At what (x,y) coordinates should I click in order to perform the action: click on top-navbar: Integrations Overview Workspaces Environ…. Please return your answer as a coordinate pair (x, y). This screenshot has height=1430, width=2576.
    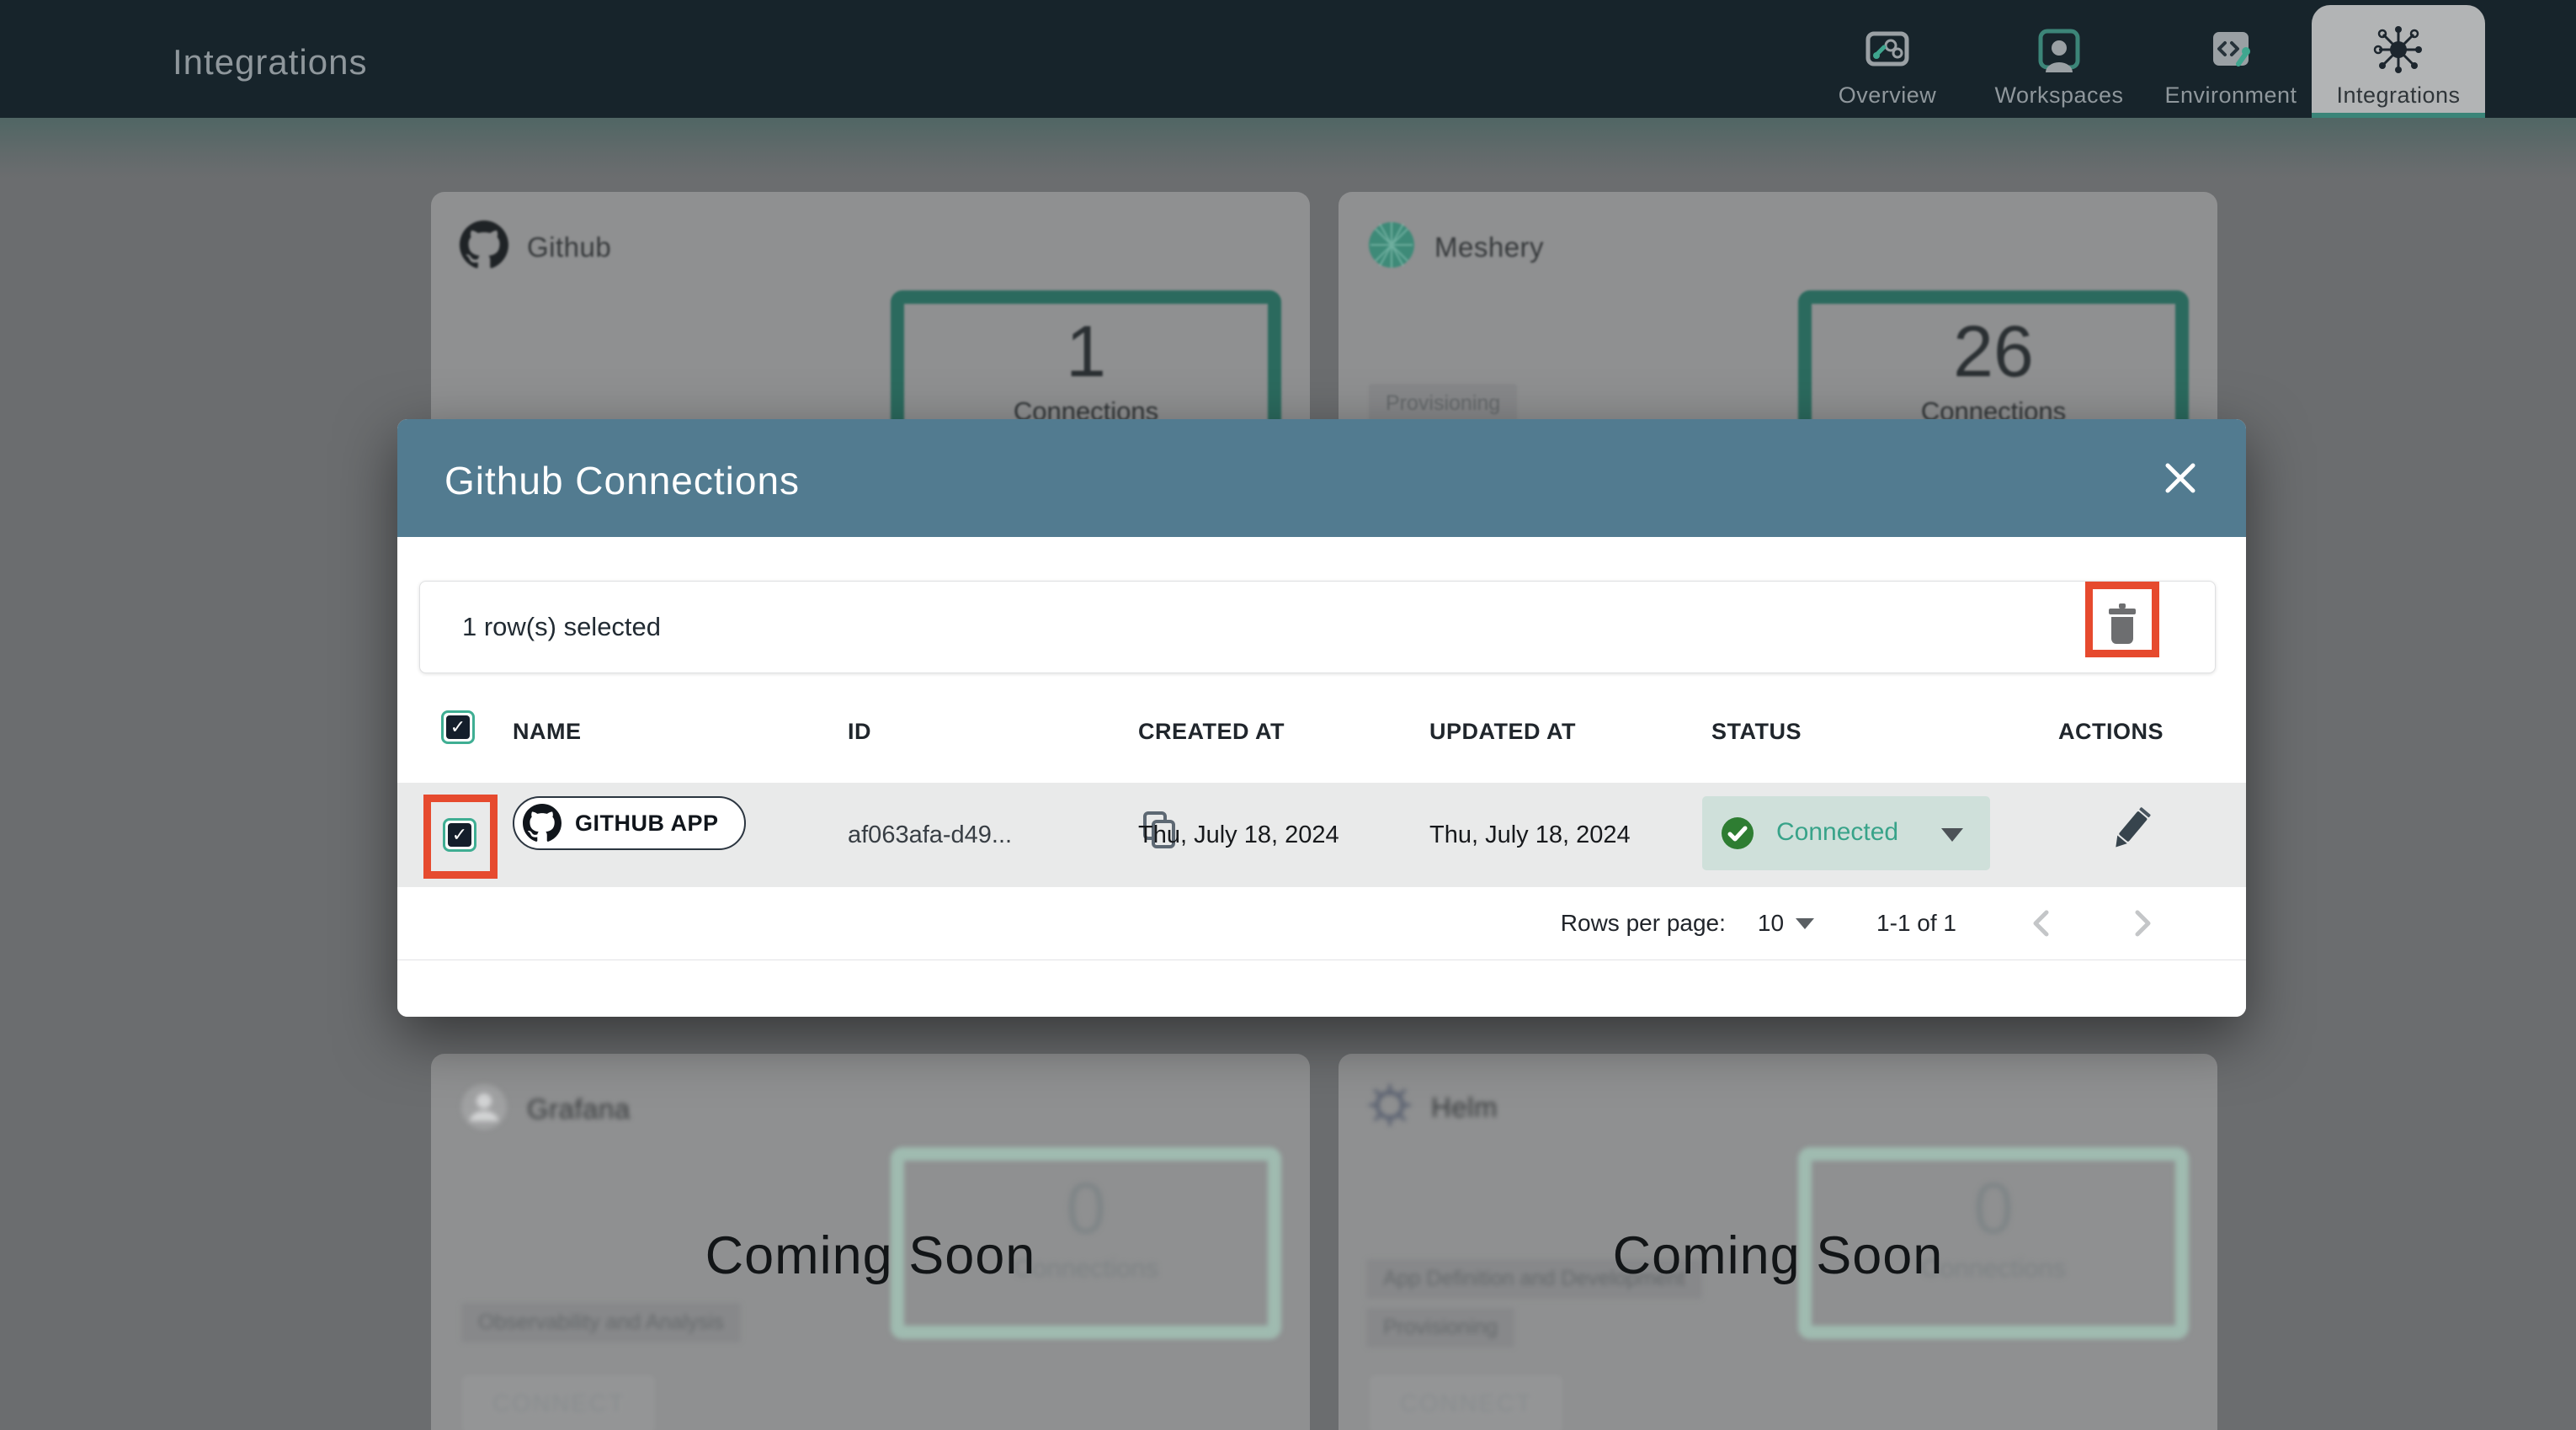
    Looking at the image, I should click on (1288, 59).